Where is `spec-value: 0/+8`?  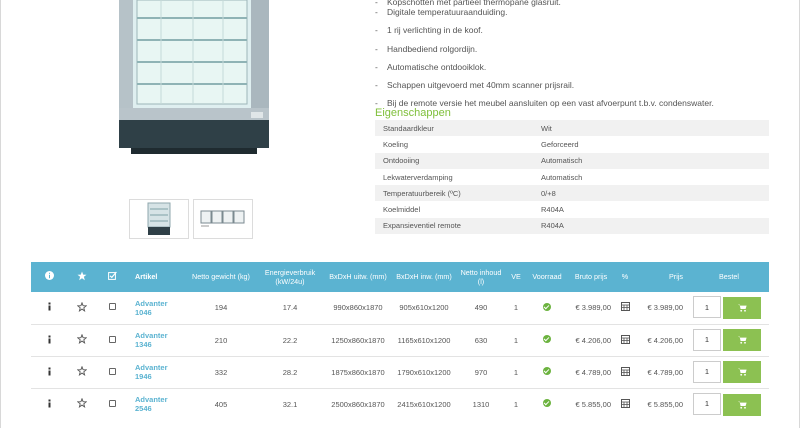
spec-value: 0/+8 is located at coordinates (654, 193).